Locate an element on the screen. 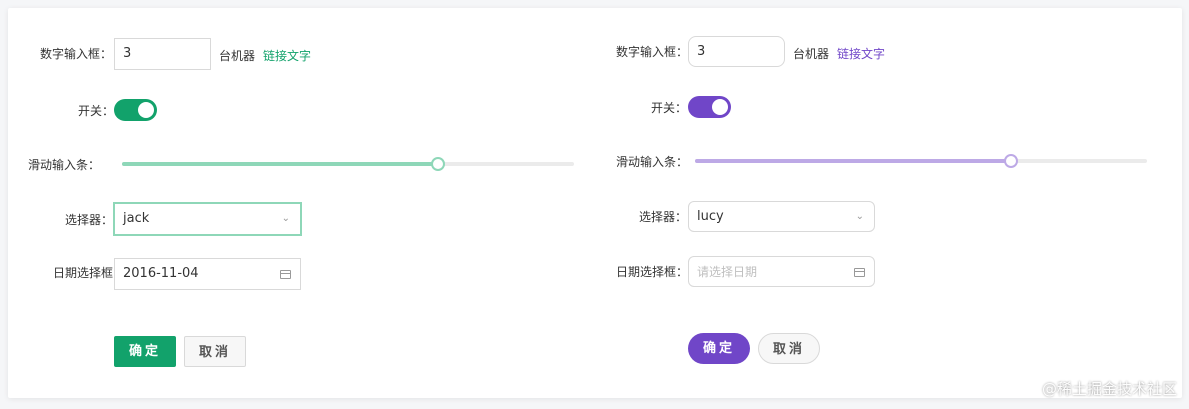  select-value: lucy is located at coordinates (710, 216).